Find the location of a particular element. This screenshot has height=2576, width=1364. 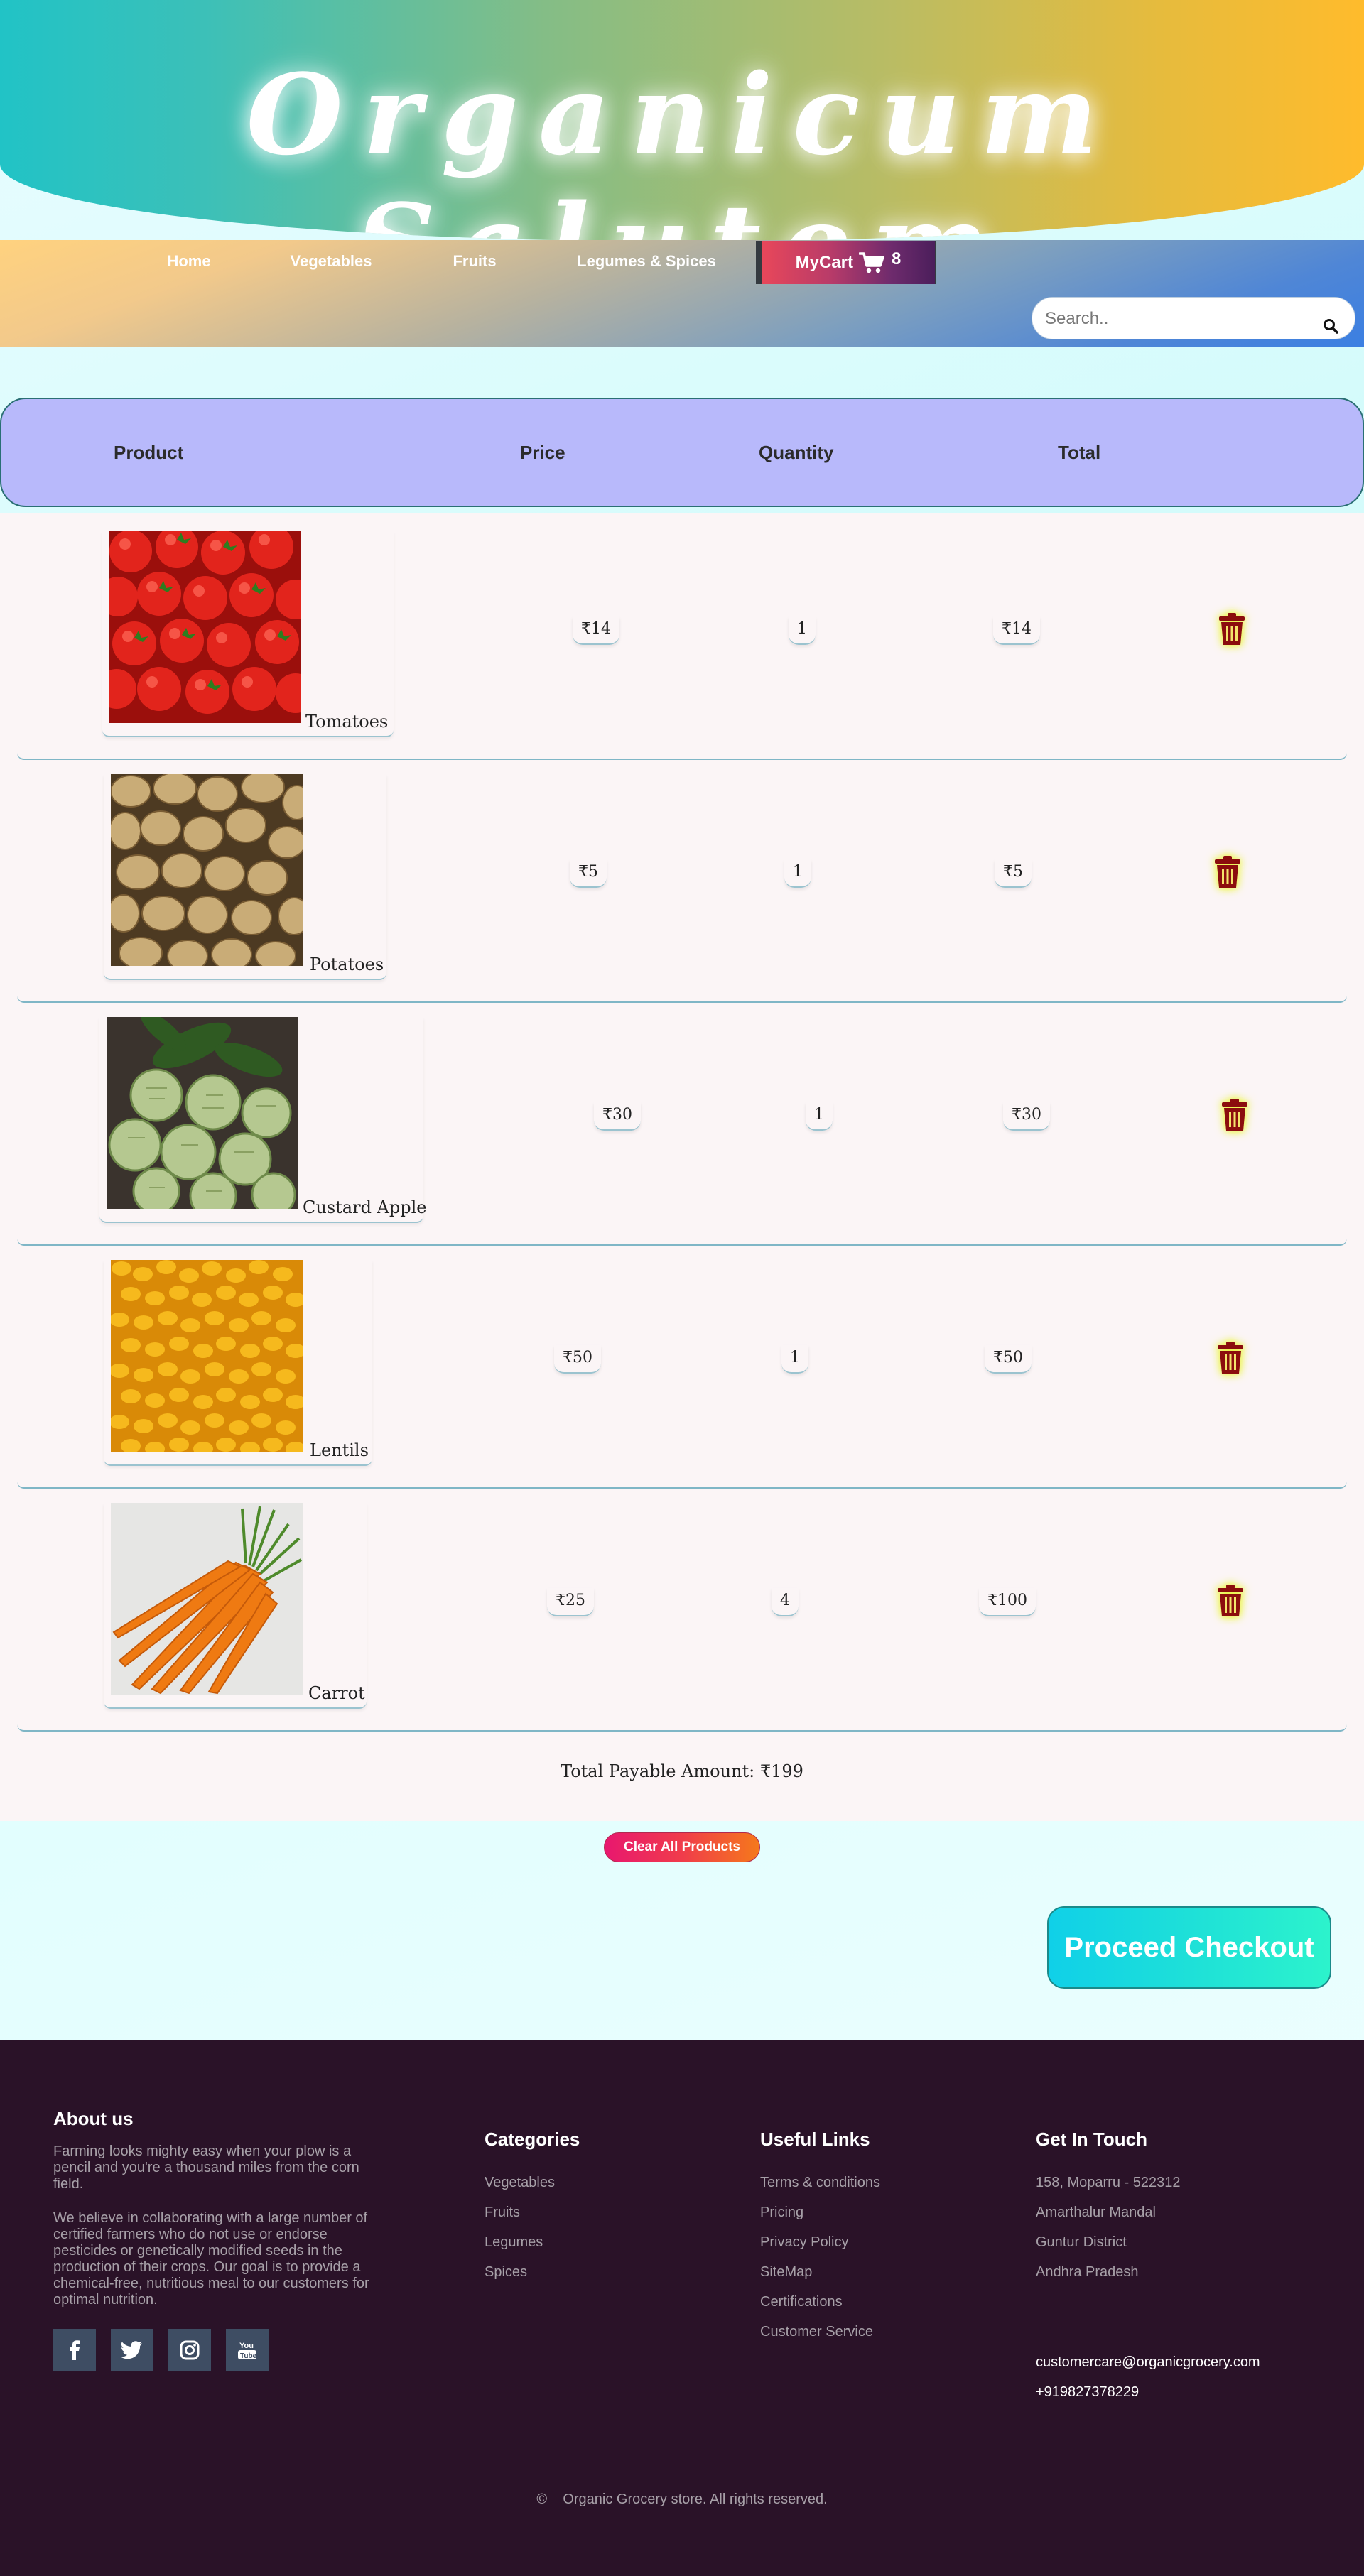

product-image-custard-apple is located at coordinates (203, 1113).